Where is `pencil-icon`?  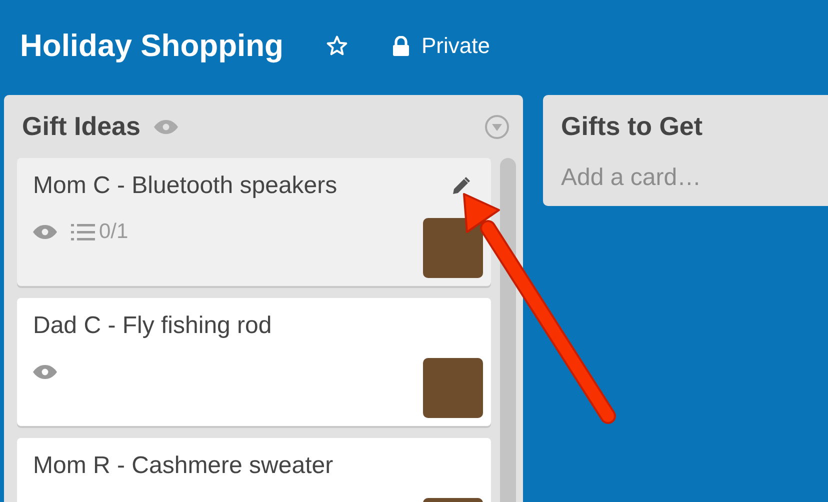
pencil-icon is located at coordinates (461, 186).